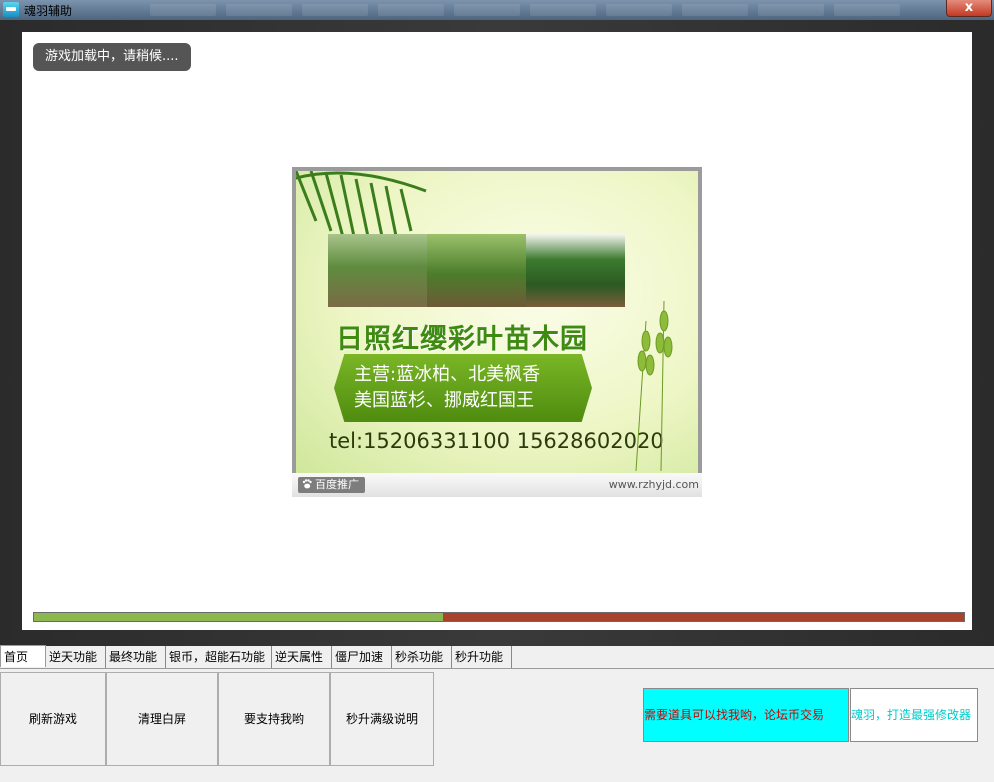 The height and width of the screenshot is (782, 994). I want to click on support-button: 要支持我哟, so click(274, 719).